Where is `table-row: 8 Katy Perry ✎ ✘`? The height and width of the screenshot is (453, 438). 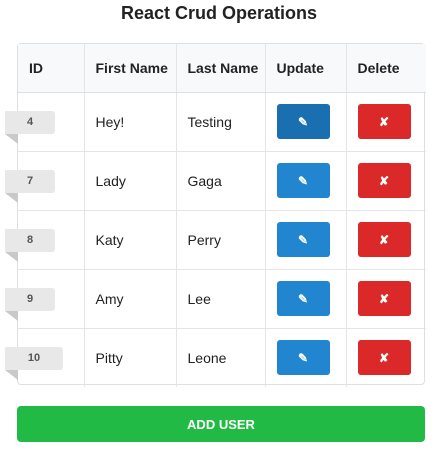
table-row: 8 Katy Perry ✎ ✘ is located at coordinates (215, 240).